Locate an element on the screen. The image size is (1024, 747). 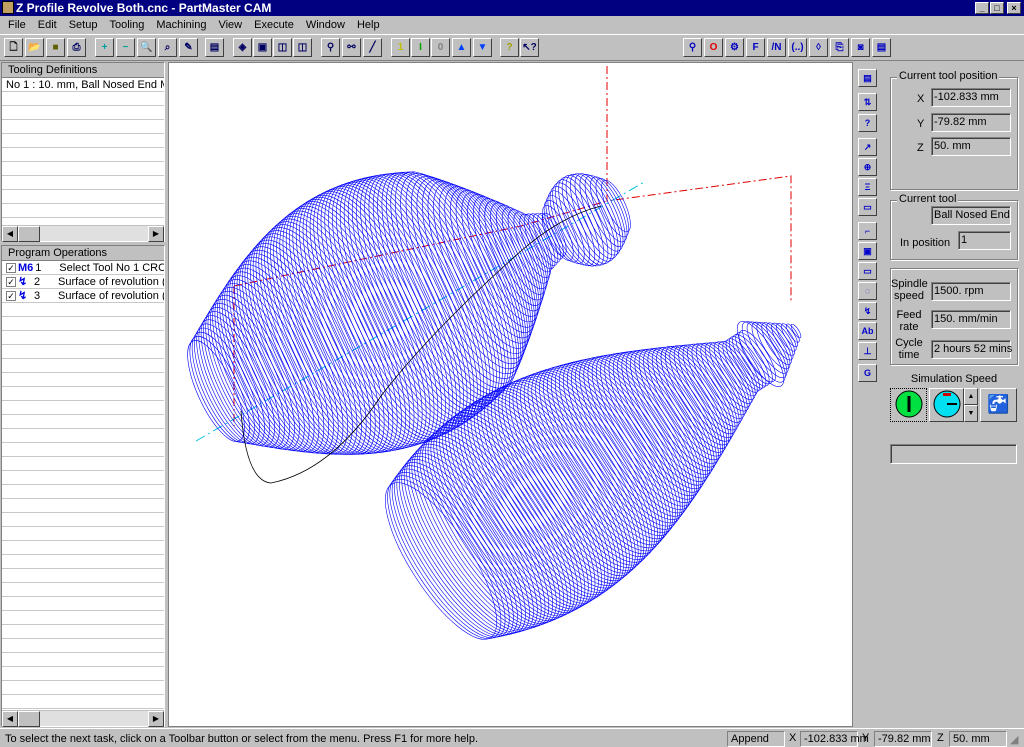
spindle-button: ⚙ is located at coordinates (734, 47).